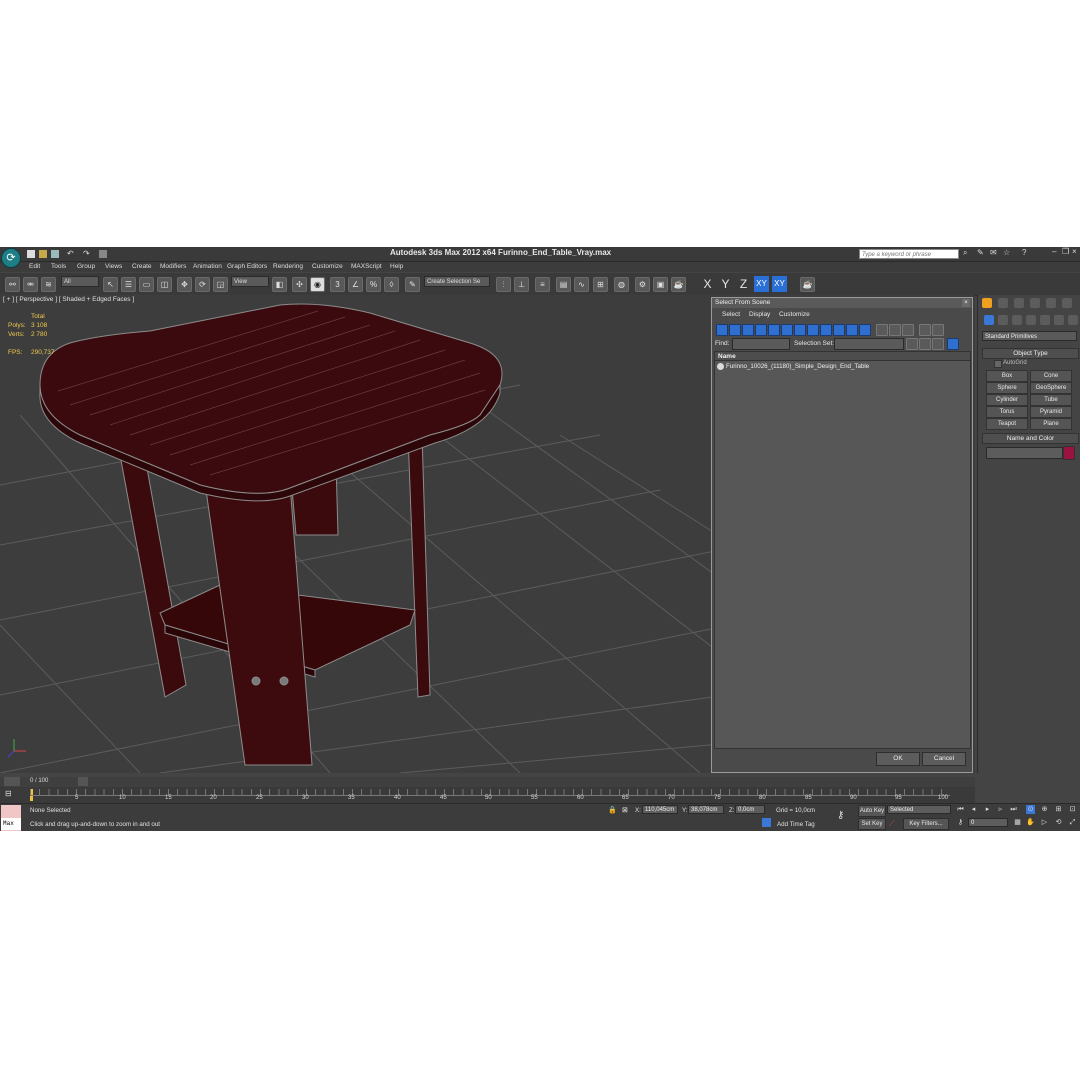  What do you see at coordinates (1045, 320) in the screenshot?
I see `helpers-category-icon` at bounding box center [1045, 320].